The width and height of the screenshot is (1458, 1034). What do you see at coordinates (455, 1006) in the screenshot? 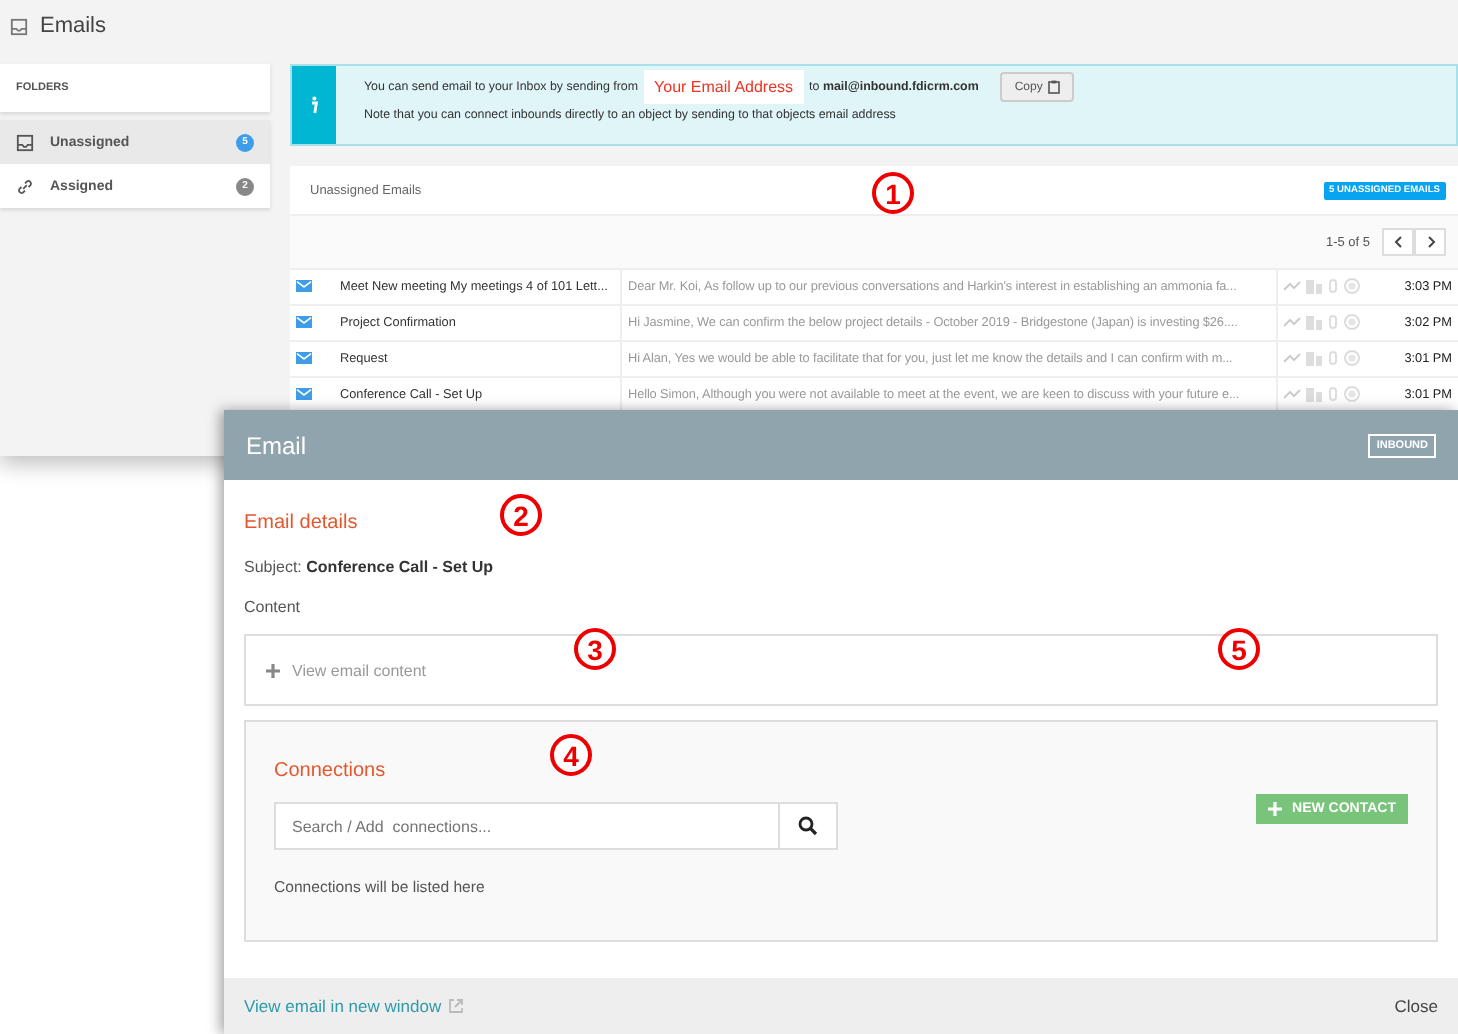
I see `external-link-icon` at bounding box center [455, 1006].